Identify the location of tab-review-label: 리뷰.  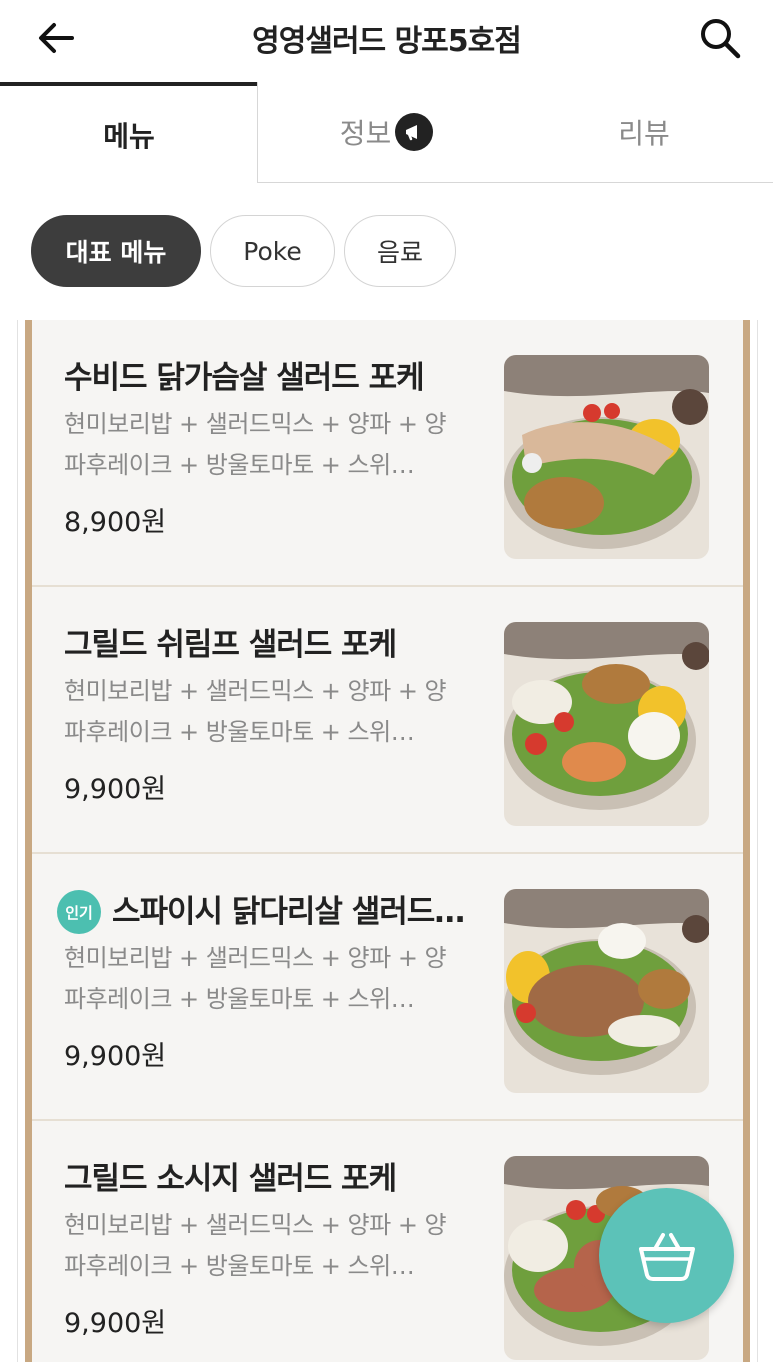
(644, 133).